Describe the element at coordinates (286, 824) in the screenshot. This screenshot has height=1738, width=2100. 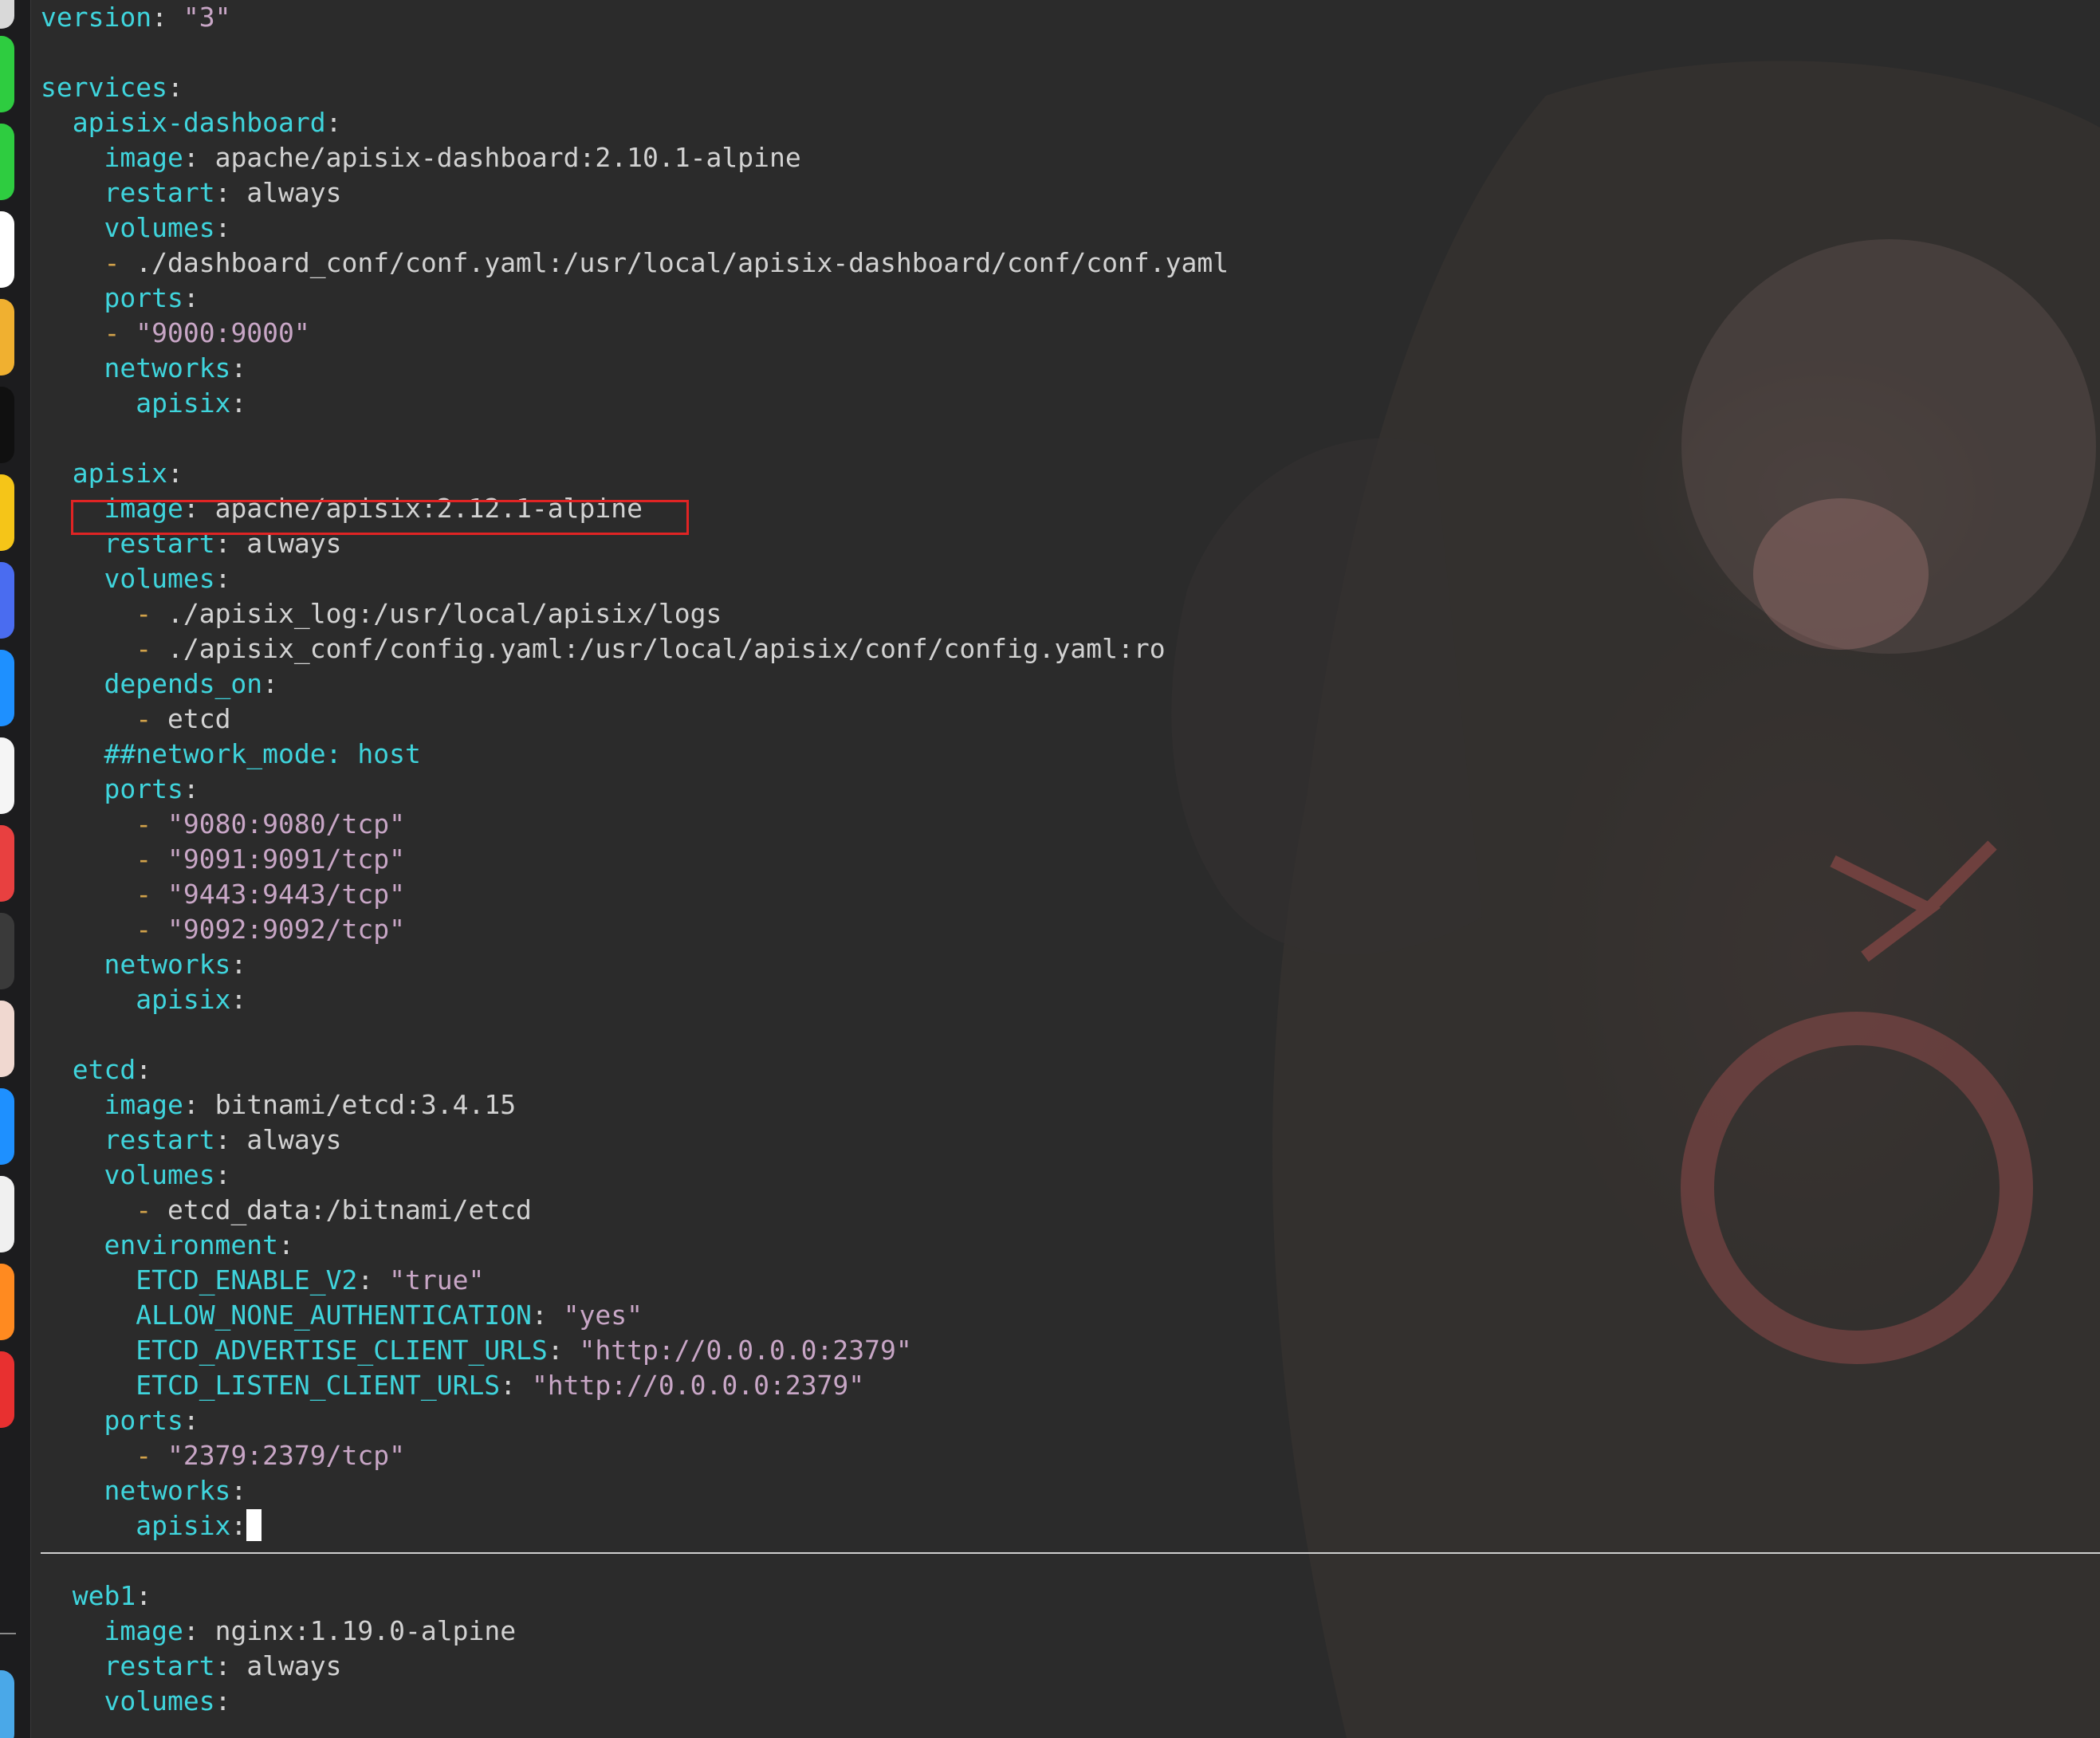
I see `token-str: "9080:9080/tcp"` at that location.